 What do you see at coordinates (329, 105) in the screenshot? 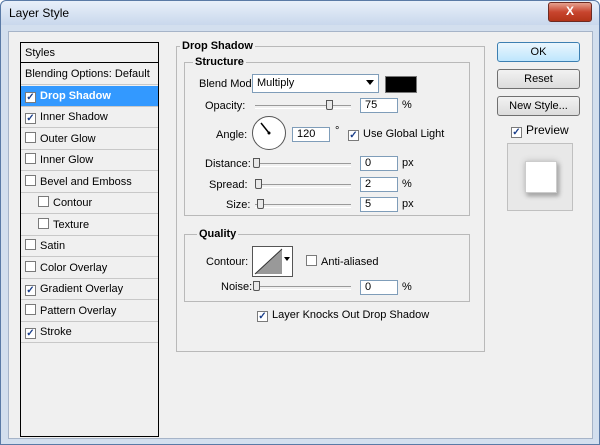
I see `opacity-slider-thumb` at bounding box center [329, 105].